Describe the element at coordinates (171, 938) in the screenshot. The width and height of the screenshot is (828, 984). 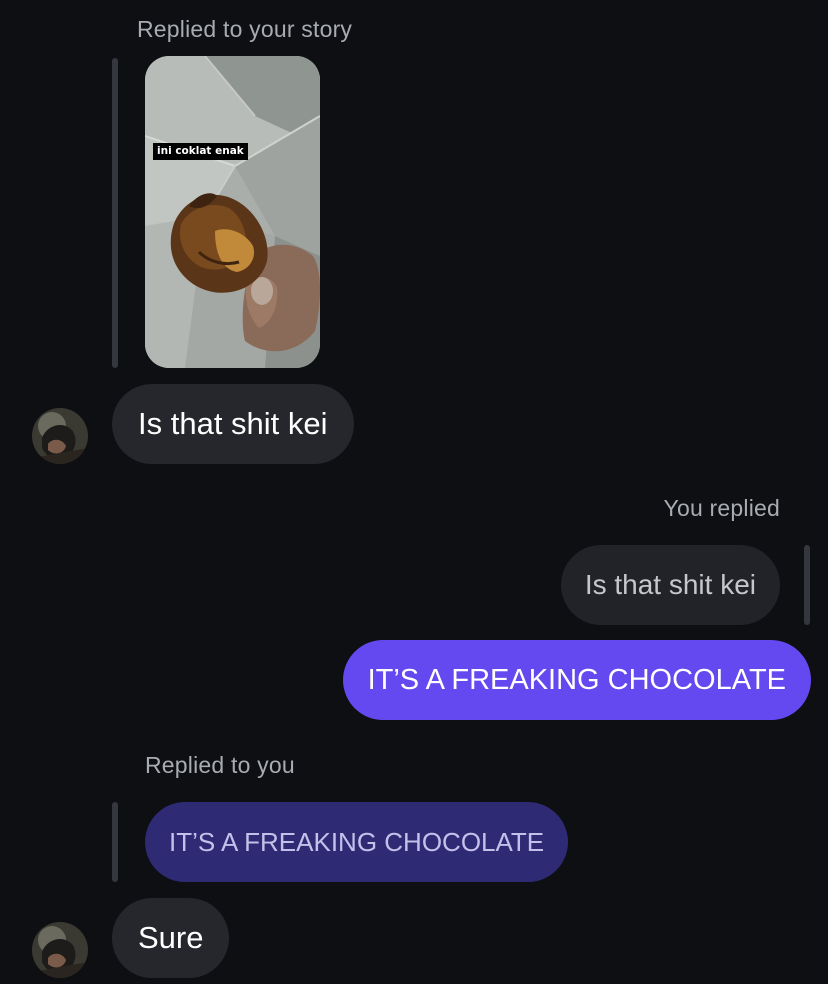
I see `incoming-message: Sure` at that location.